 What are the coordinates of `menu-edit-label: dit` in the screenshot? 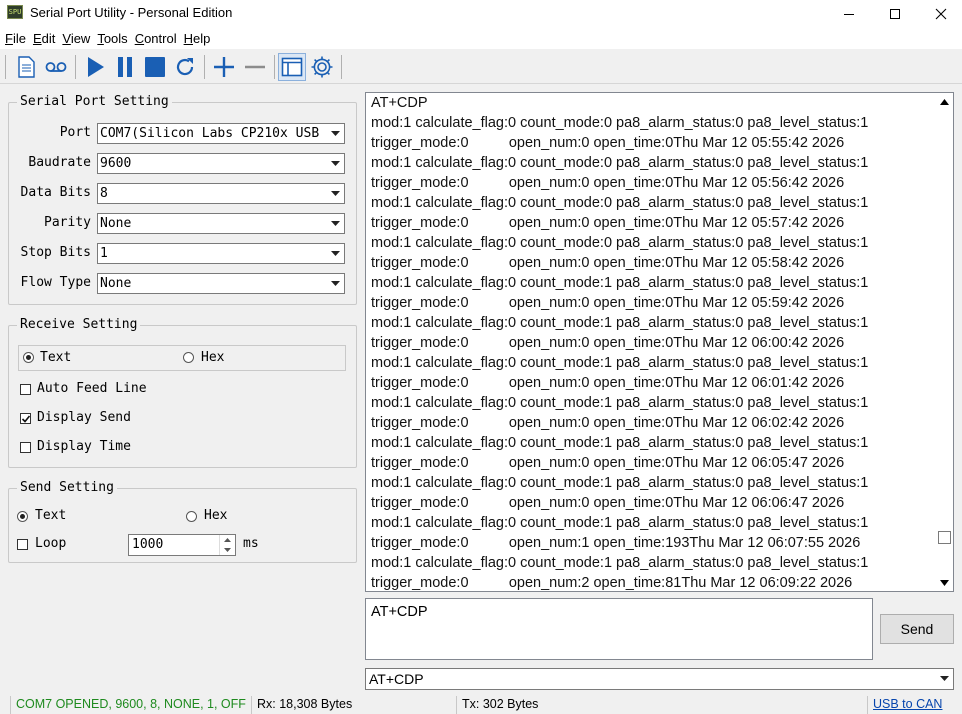 It's located at (48, 38).